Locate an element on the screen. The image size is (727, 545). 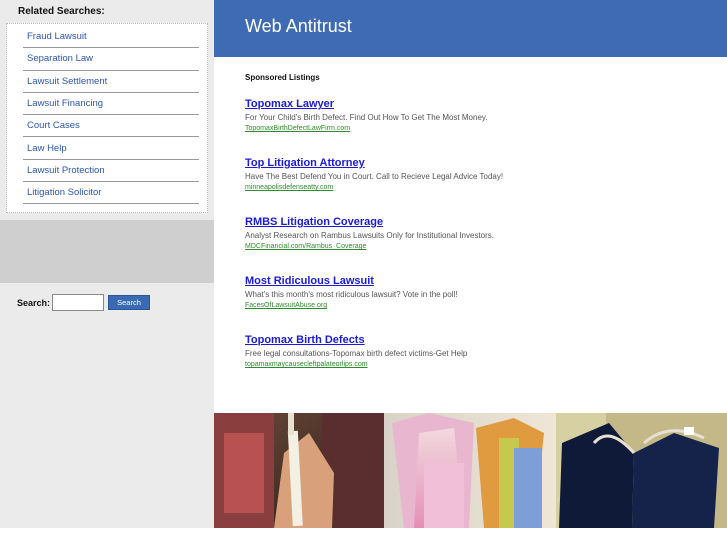
search-input is located at coordinates (78, 302).